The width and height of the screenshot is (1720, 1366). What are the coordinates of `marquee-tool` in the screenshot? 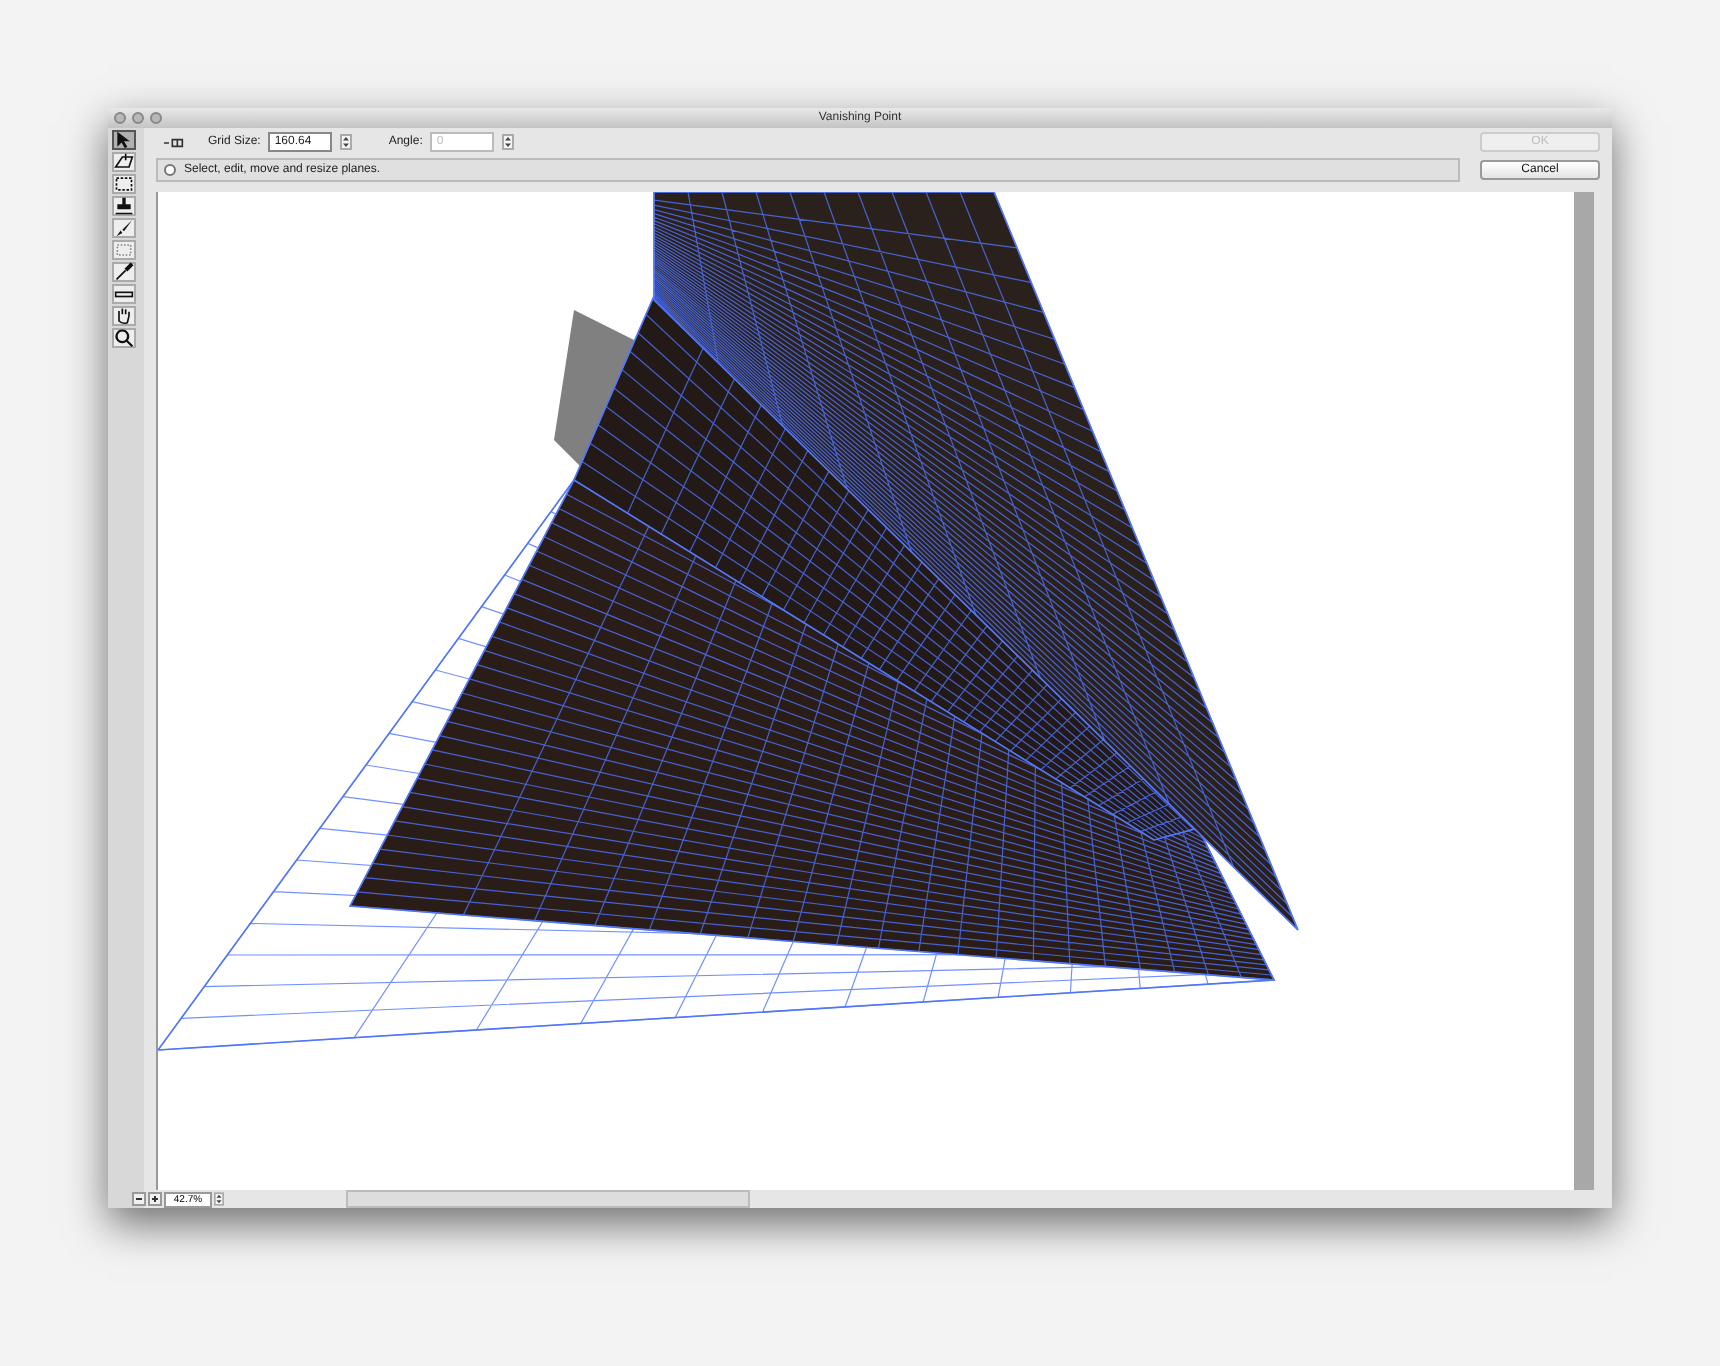 It's located at (124, 184).